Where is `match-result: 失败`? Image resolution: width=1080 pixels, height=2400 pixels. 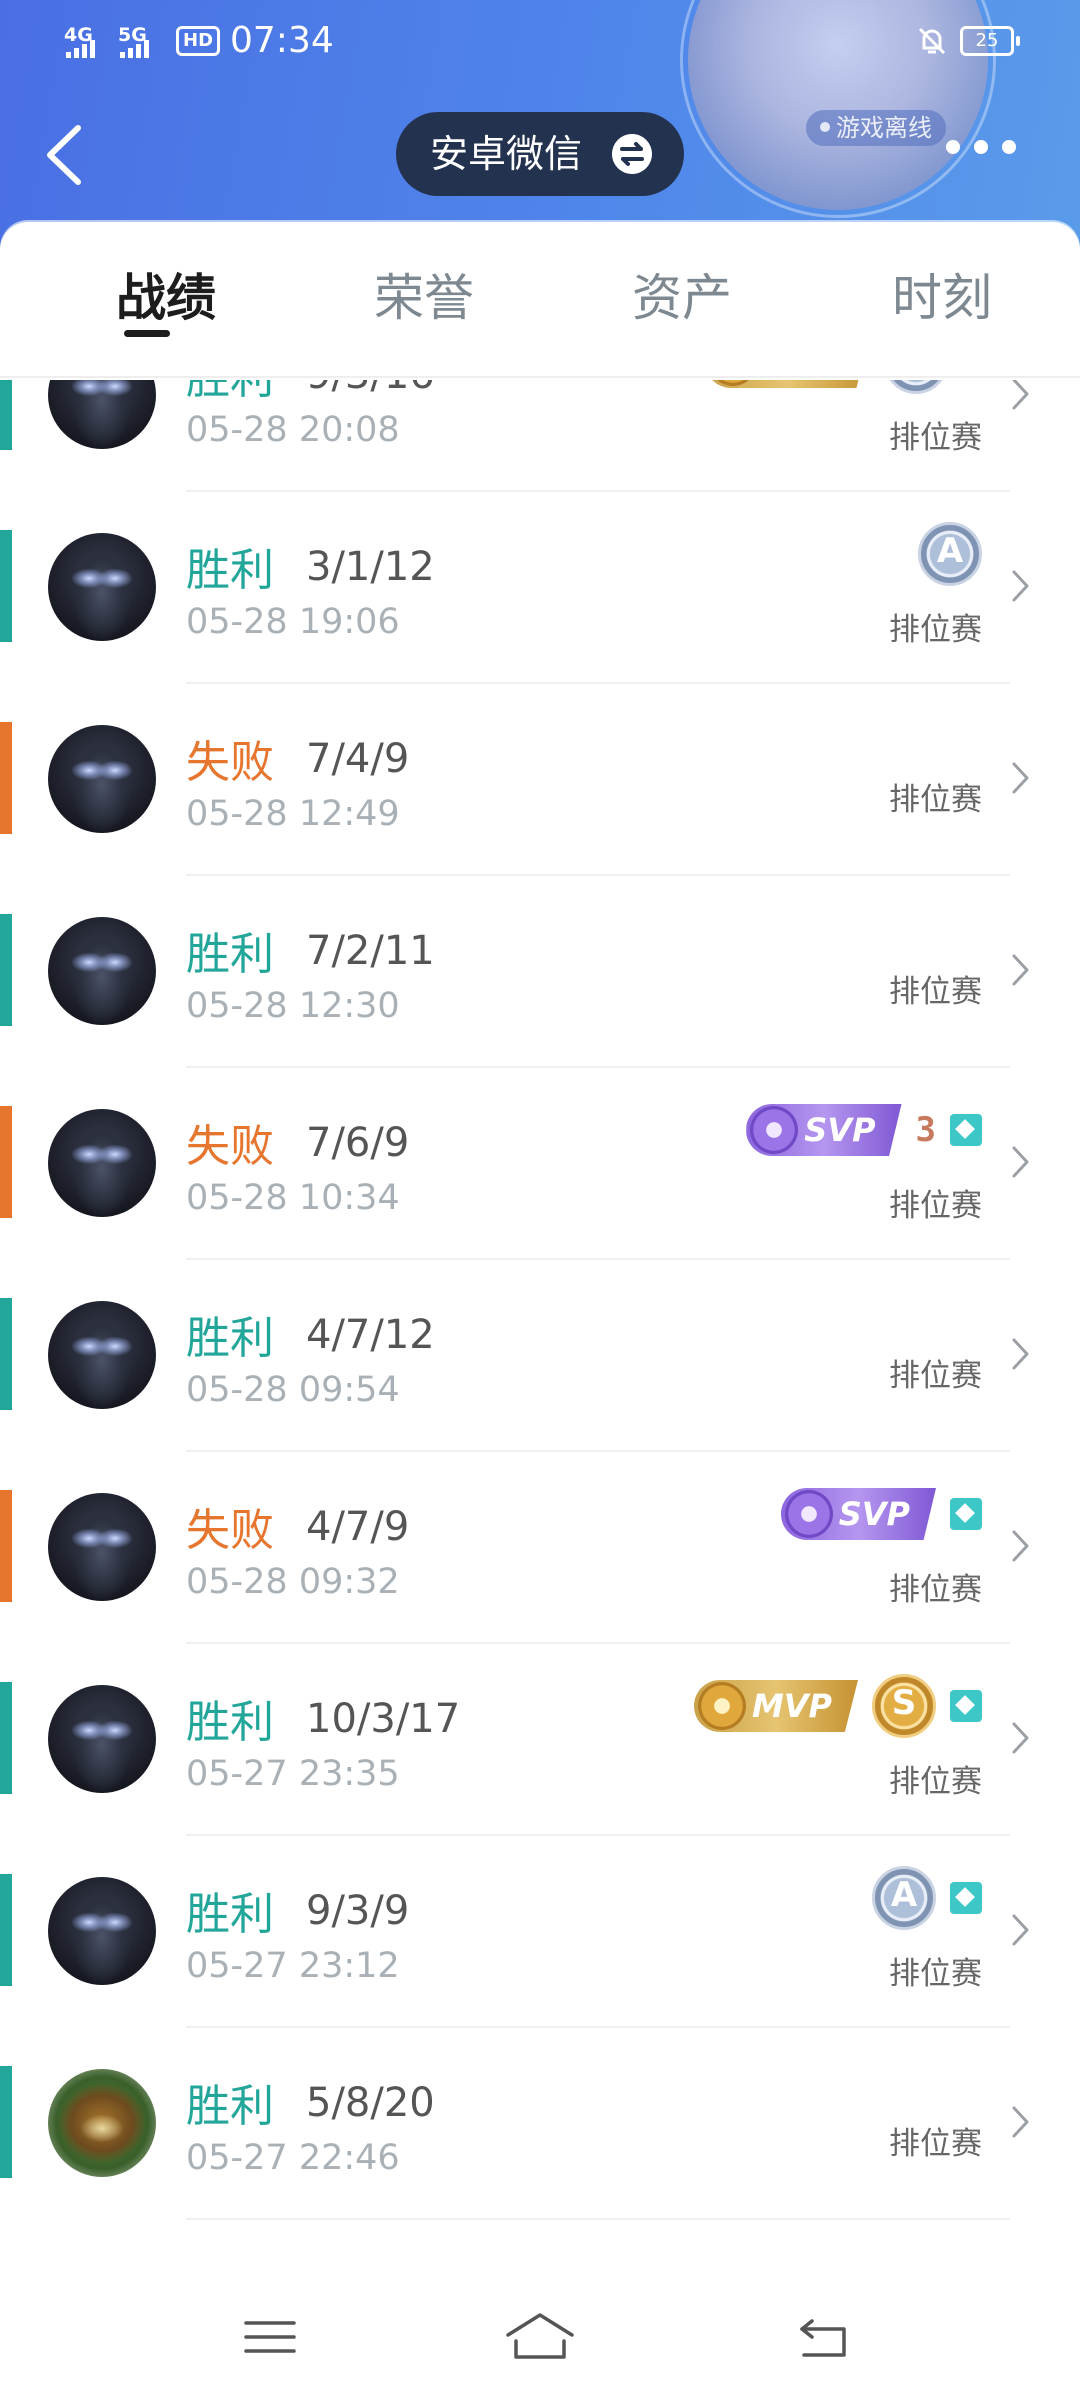 match-result: 失败 is located at coordinates (230, 1530).